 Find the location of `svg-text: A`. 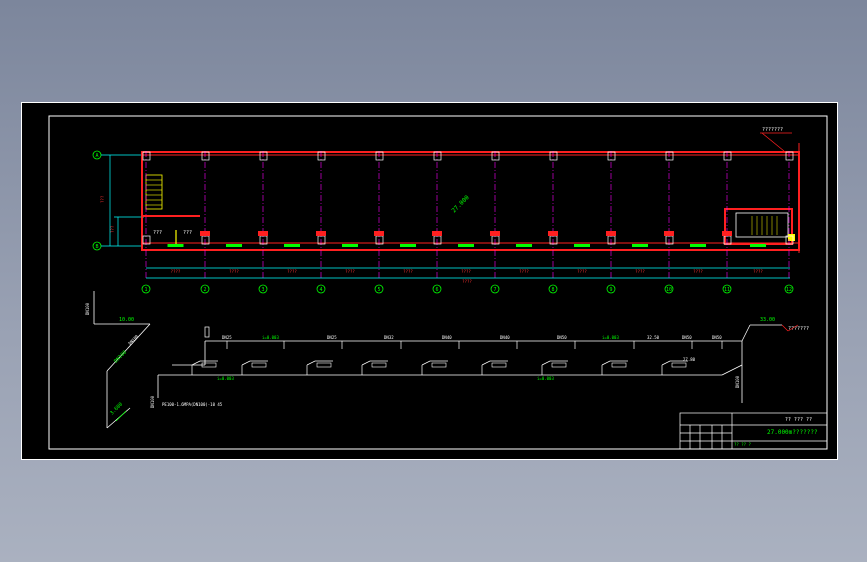

svg-text: A is located at coordinates (96, 156).